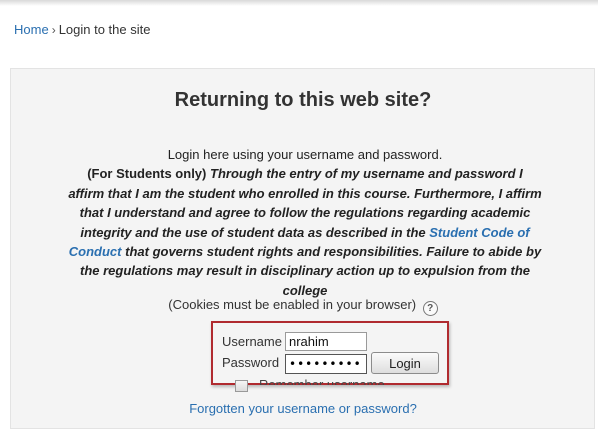  I want to click on password-input: •••••••••, so click(326, 364).